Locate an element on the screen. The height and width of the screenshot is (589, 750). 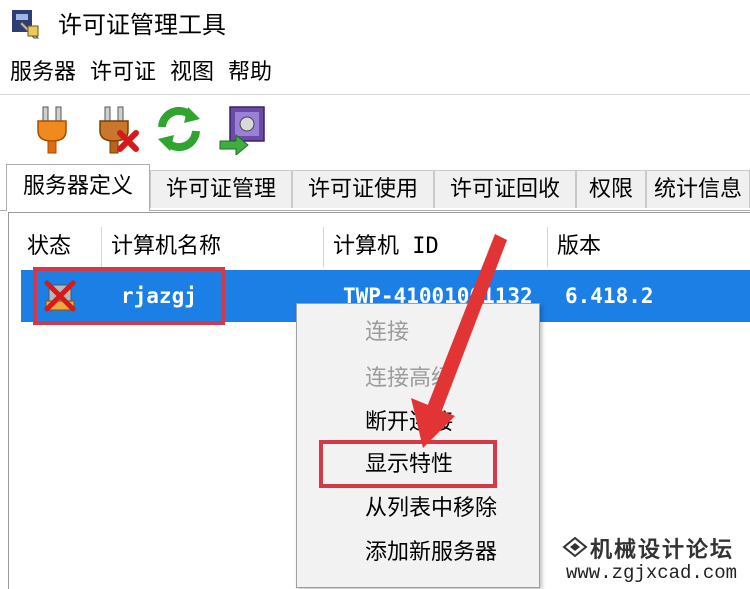
connect-button is located at coordinates (53, 129).